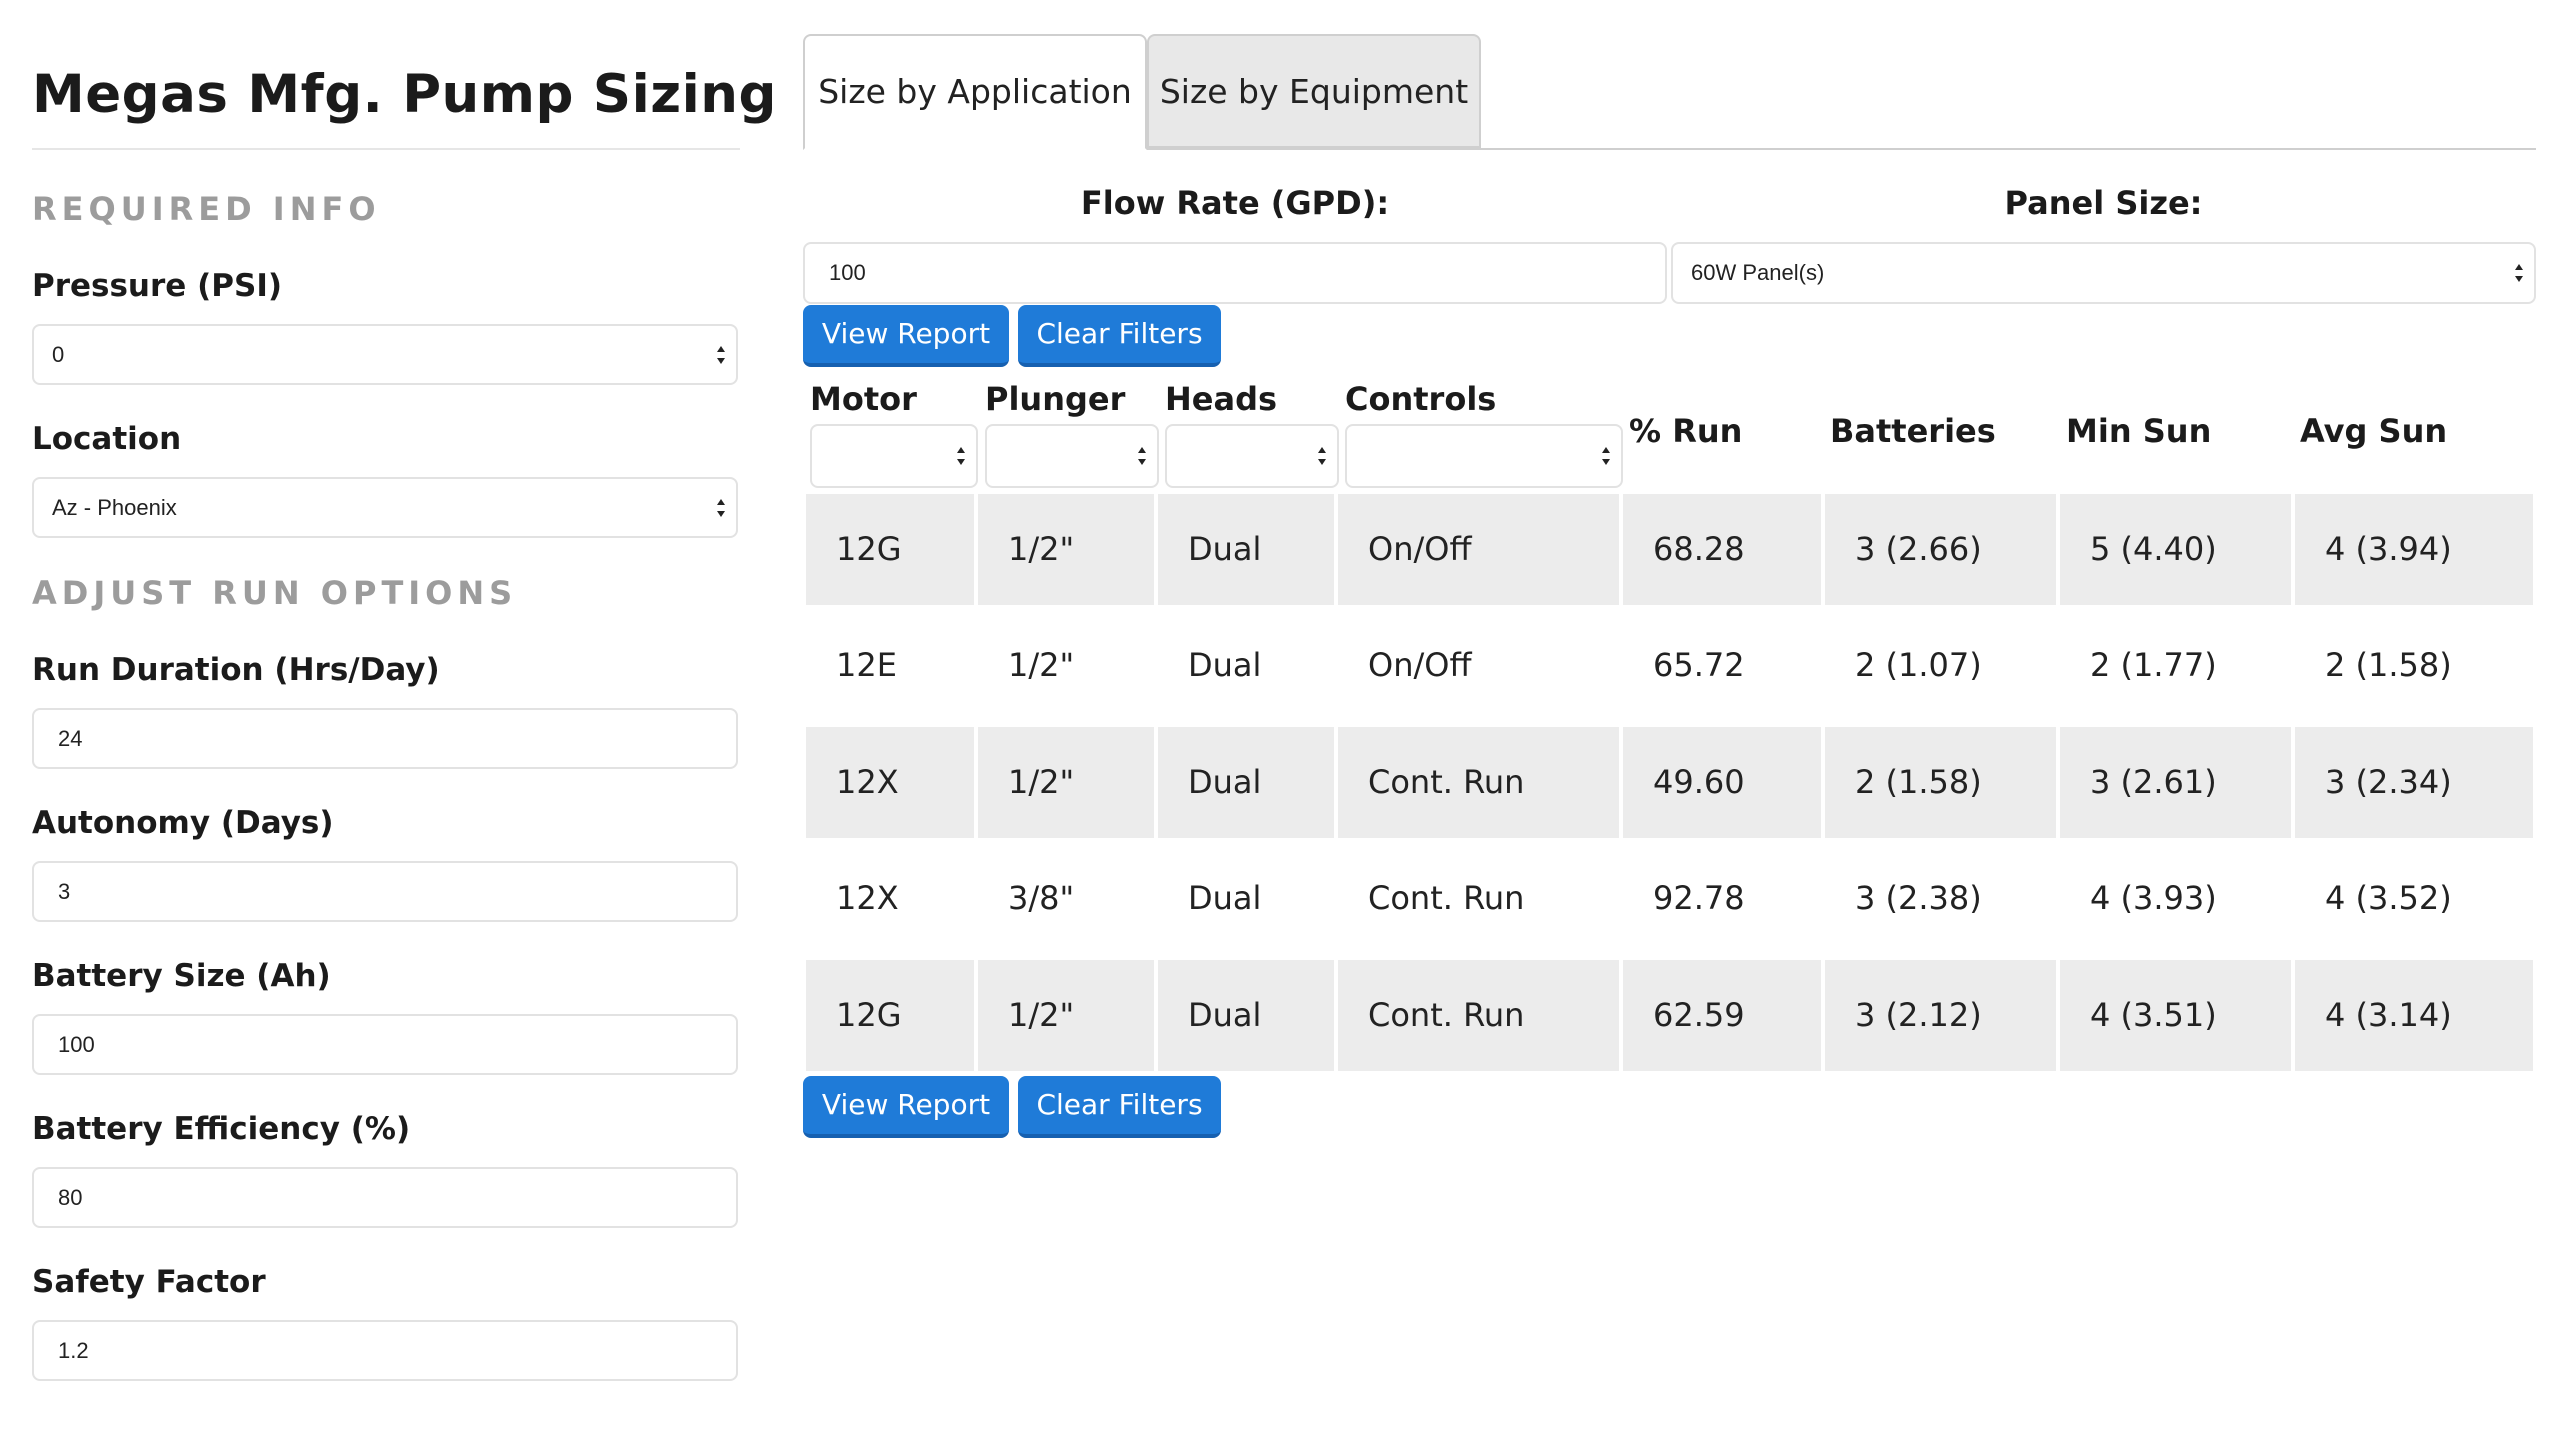 The image size is (2560, 1438). Describe the element at coordinates (1918, 665) in the screenshot. I see `table-cell-batteries: 2 (1.07)` at that location.